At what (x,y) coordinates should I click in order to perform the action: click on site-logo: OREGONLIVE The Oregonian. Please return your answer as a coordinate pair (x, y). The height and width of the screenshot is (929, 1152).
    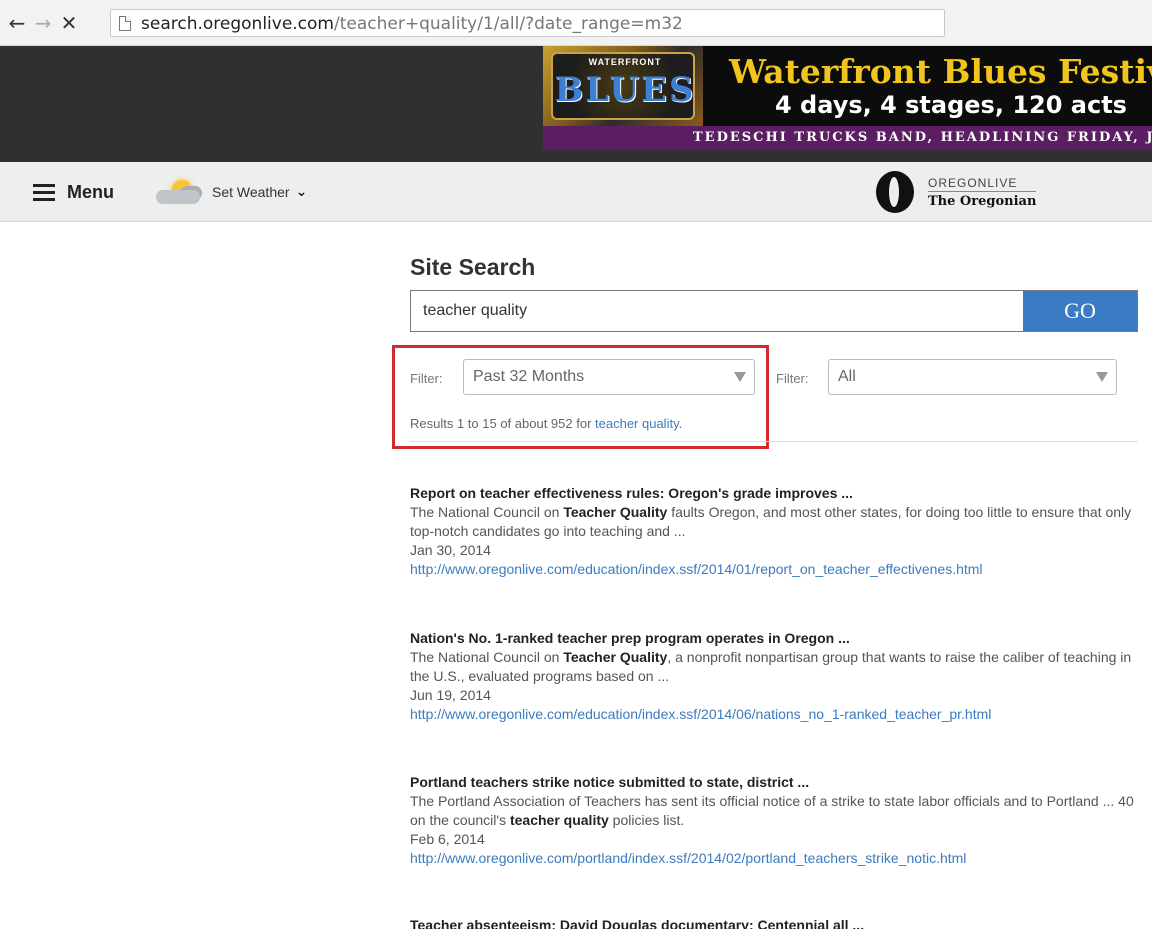
    Looking at the image, I should click on (956, 192).